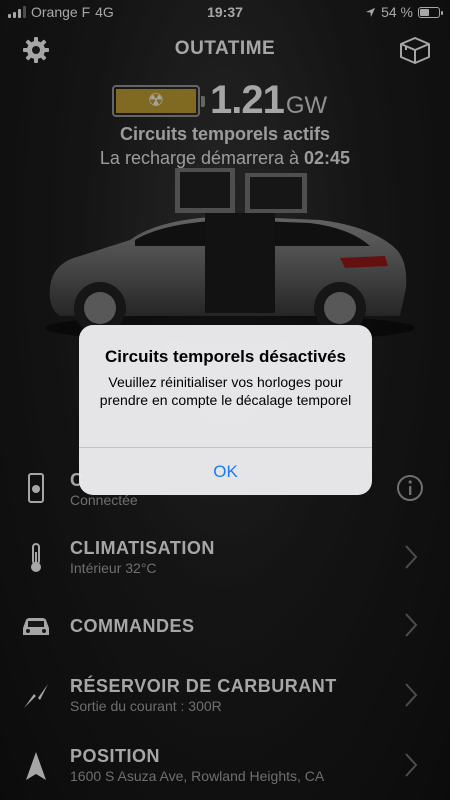 Image resolution: width=450 pixels, height=800 pixels. What do you see at coordinates (225, 356) in the screenshot?
I see `alert-title: Circuits temporels désactivés` at bounding box center [225, 356].